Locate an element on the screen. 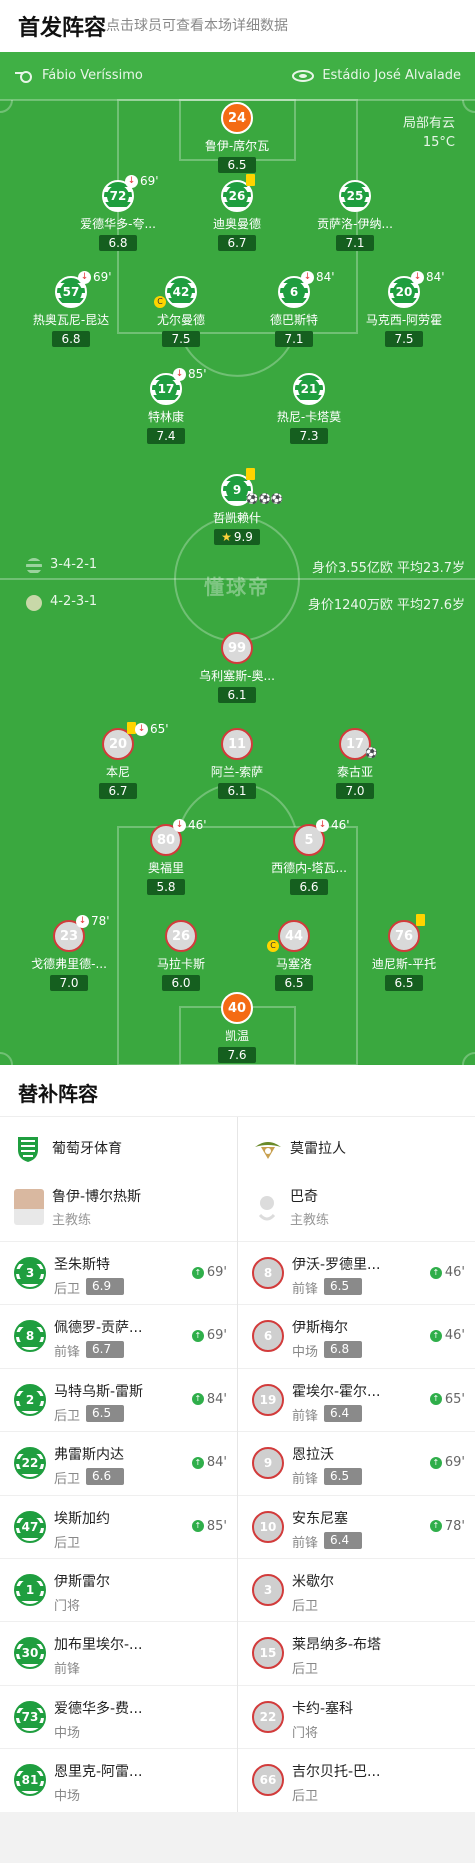 This screenshot has height=1863, width=475. sub-player-name: 米歇尔 is located at coordinates (313, 1581).